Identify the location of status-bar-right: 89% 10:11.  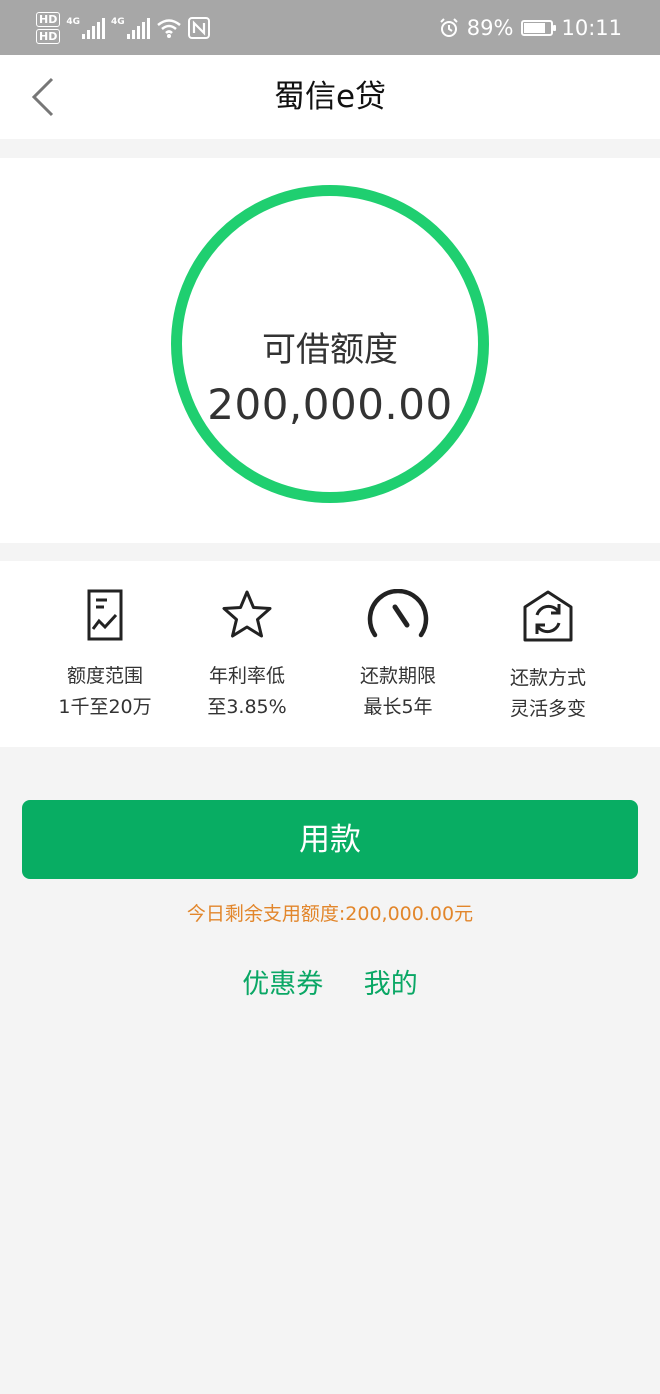
(530, 27).